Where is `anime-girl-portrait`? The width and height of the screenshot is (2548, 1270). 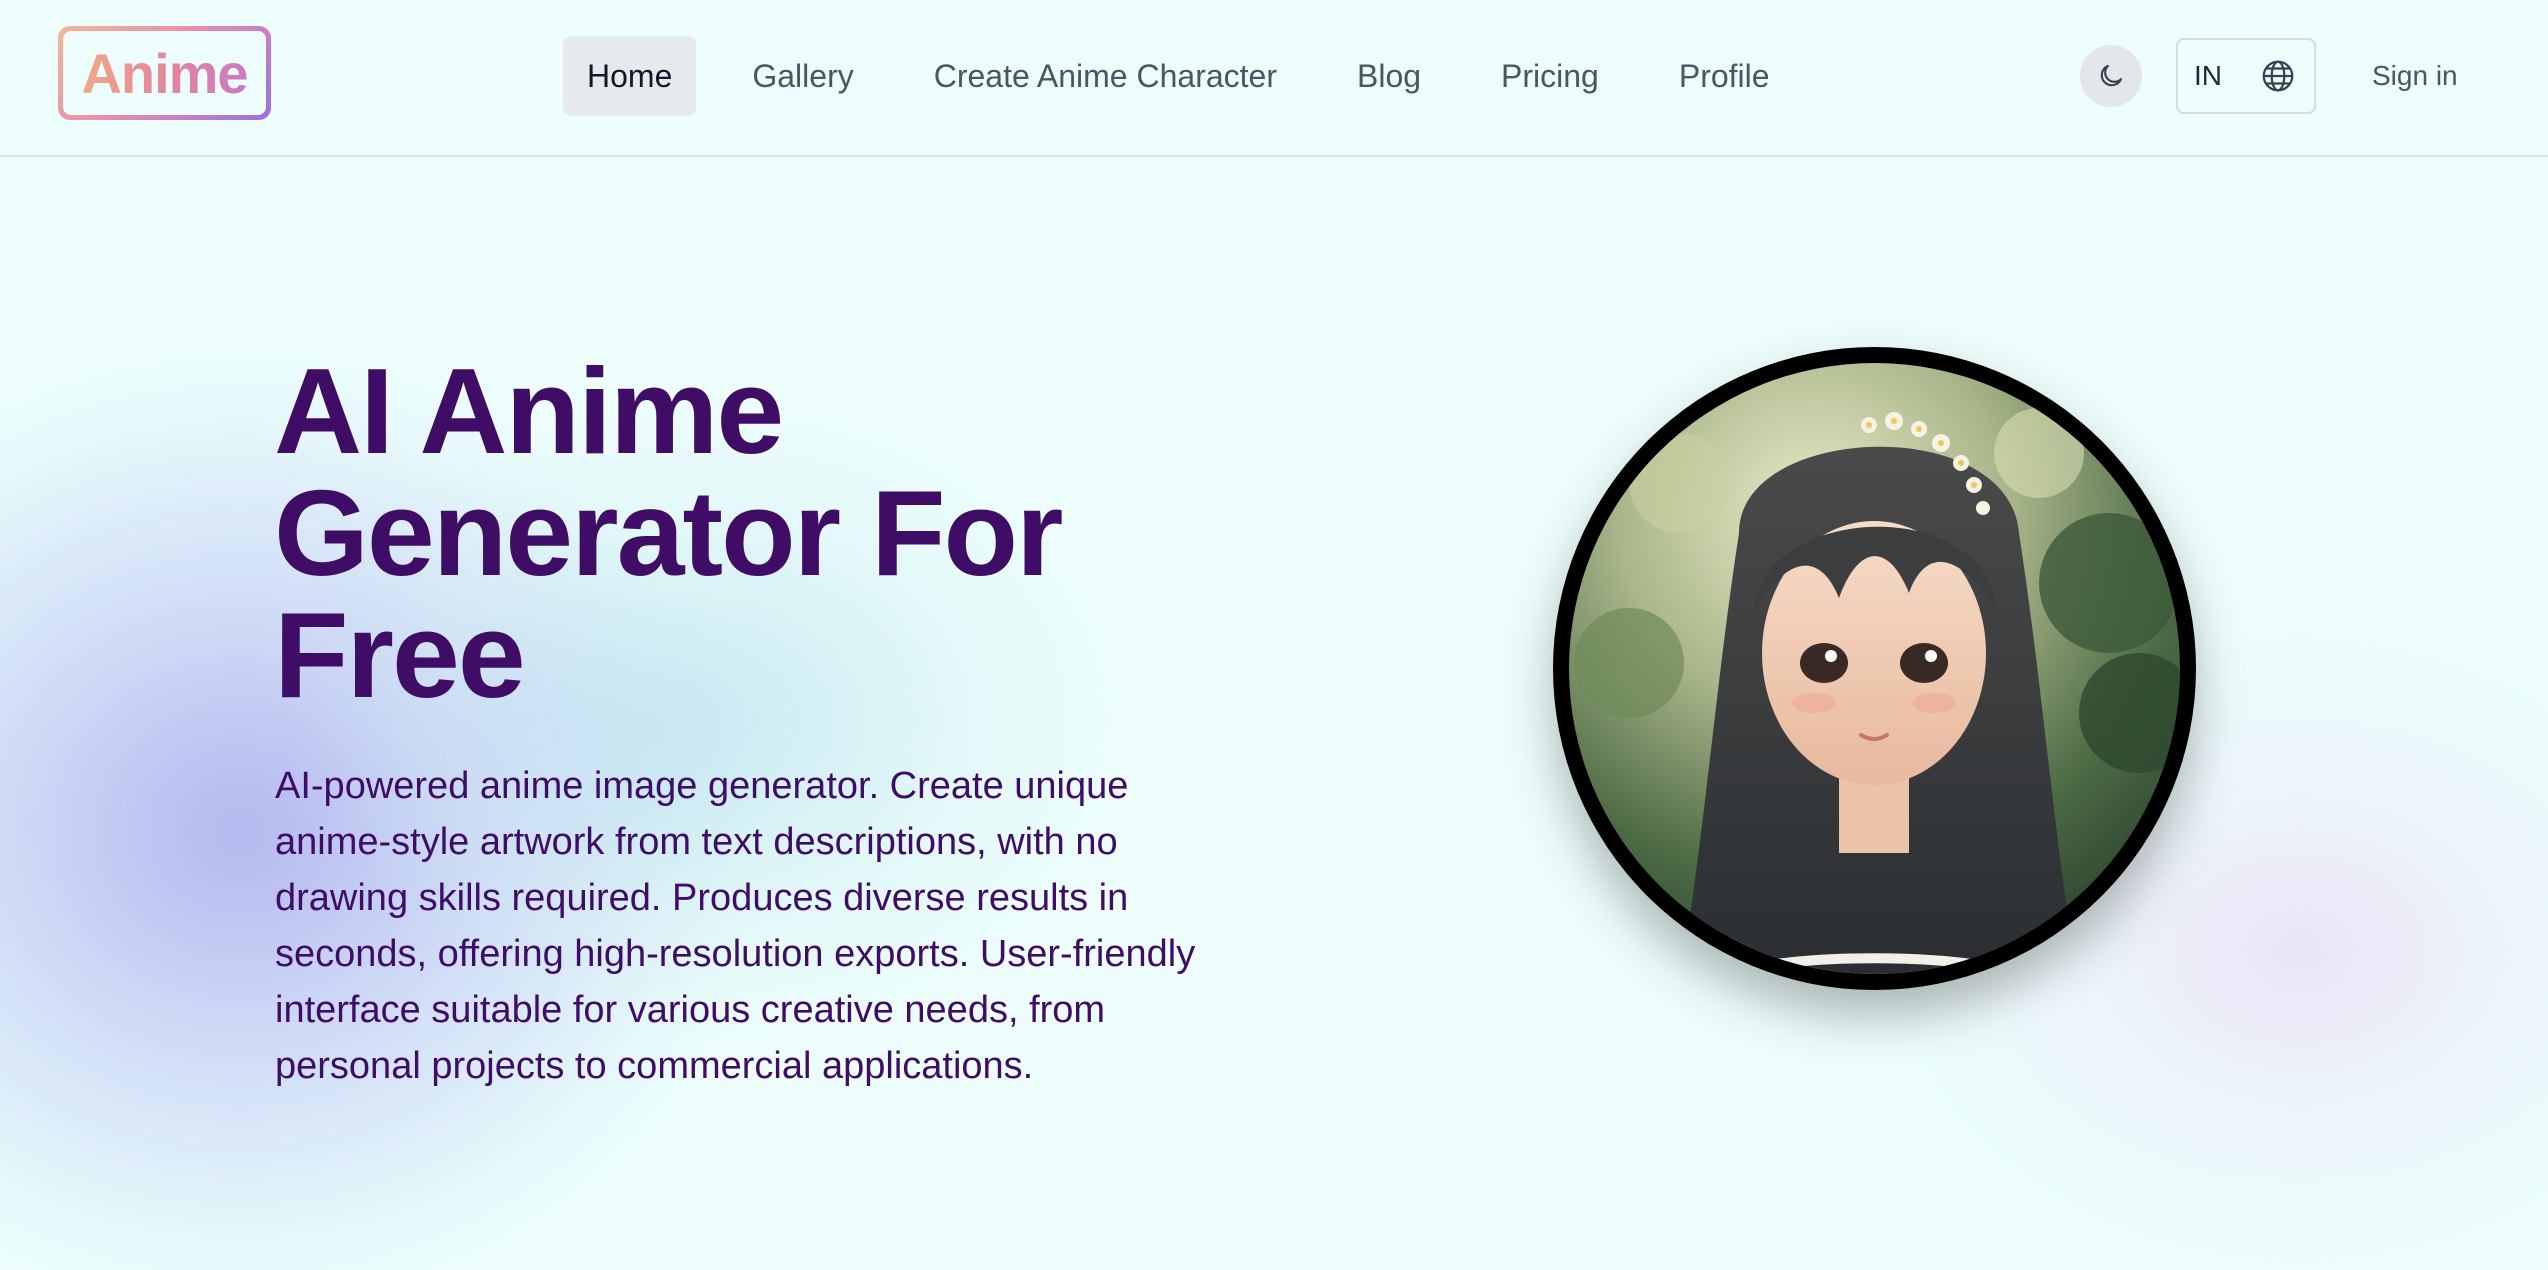
anime-girl-portrait is located at coordinates (1874, 668).